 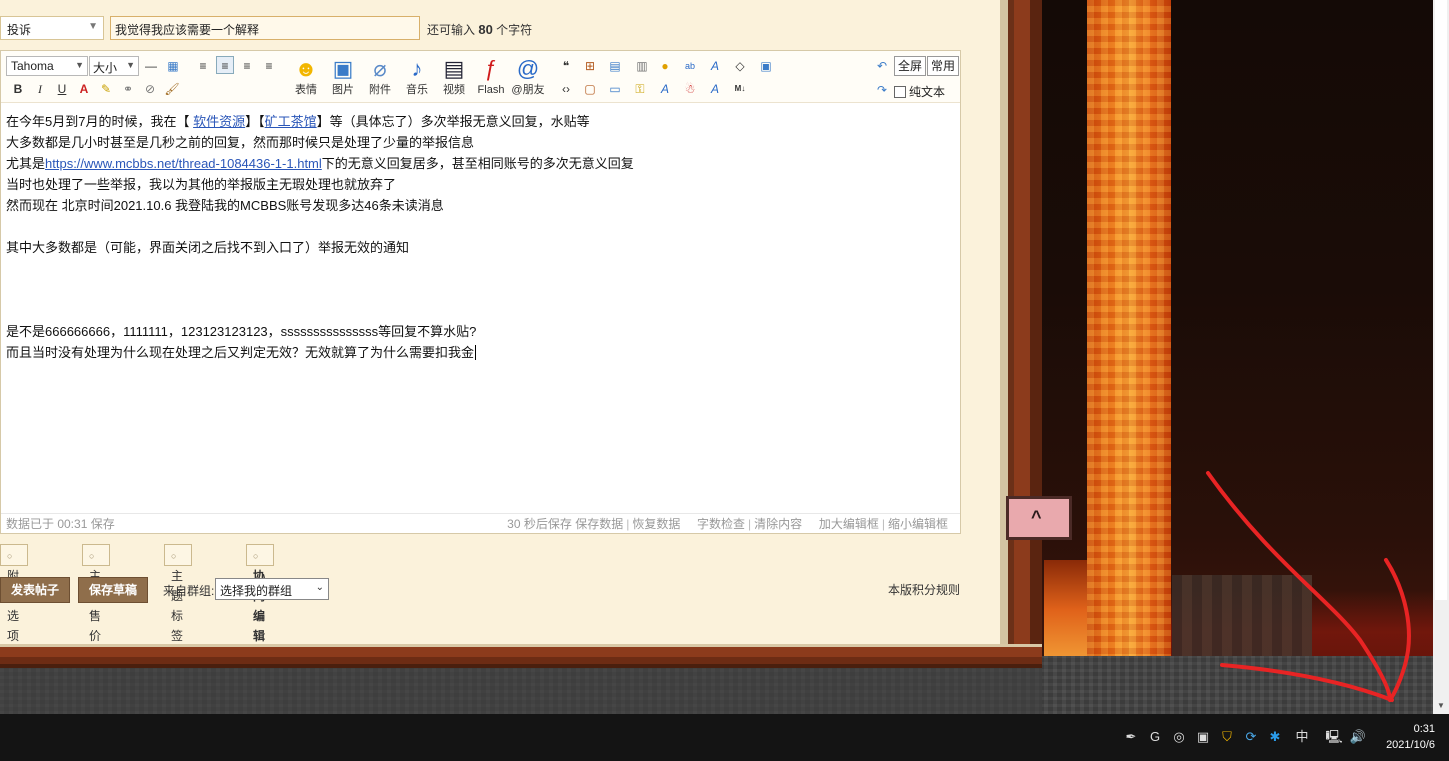 I want to click on star-icon: ✱, so click(x=1275, y=737).